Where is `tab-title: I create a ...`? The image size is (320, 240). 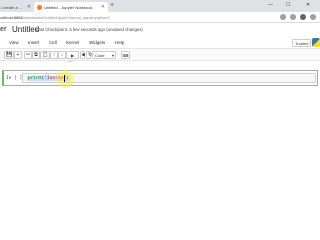 tab-title: I create a ... is located at coordinates (12, 7).